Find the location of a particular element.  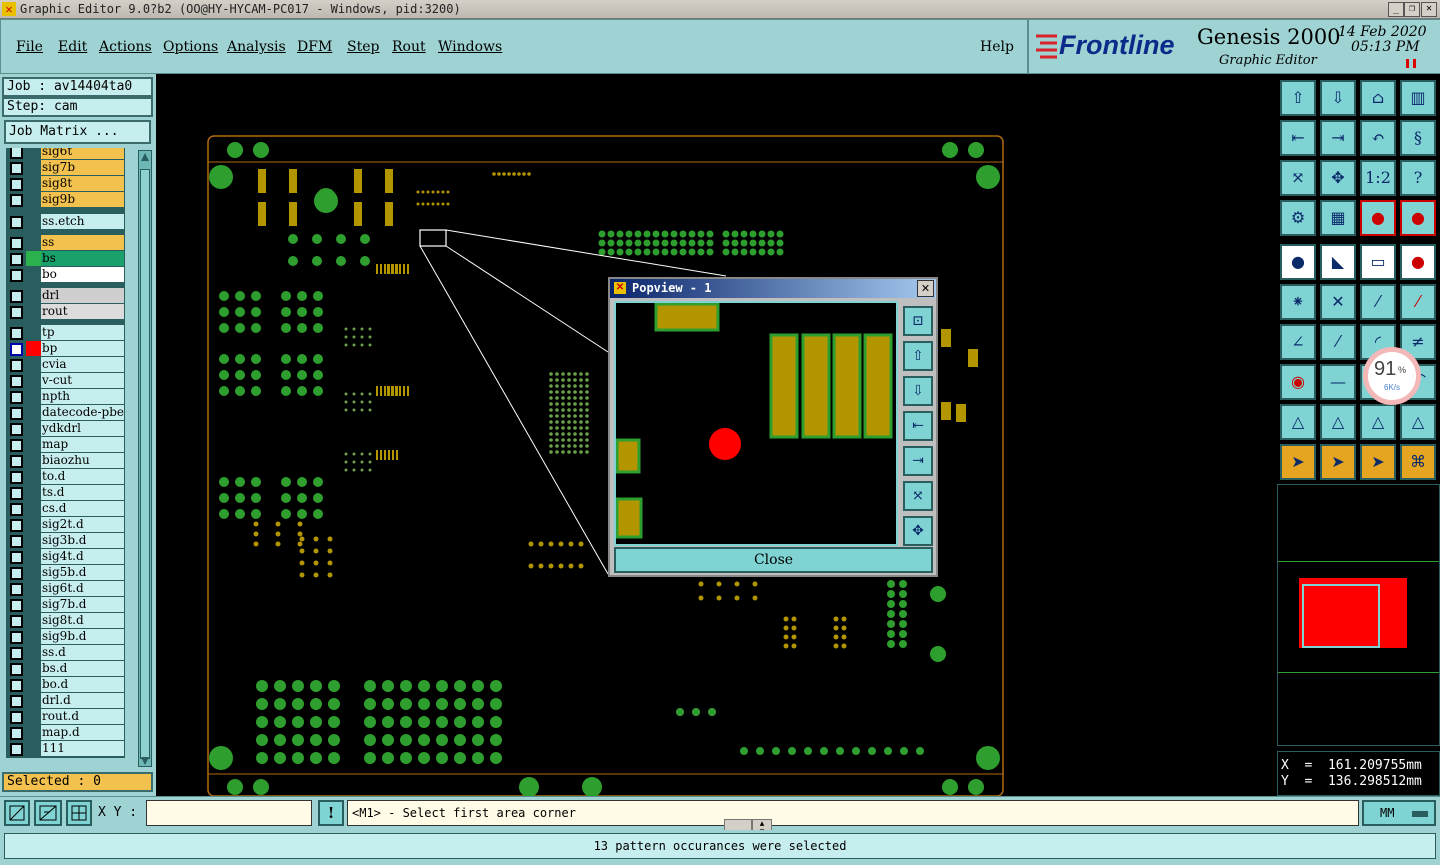

alert-icon: ! is located at coordinates (331, 813).